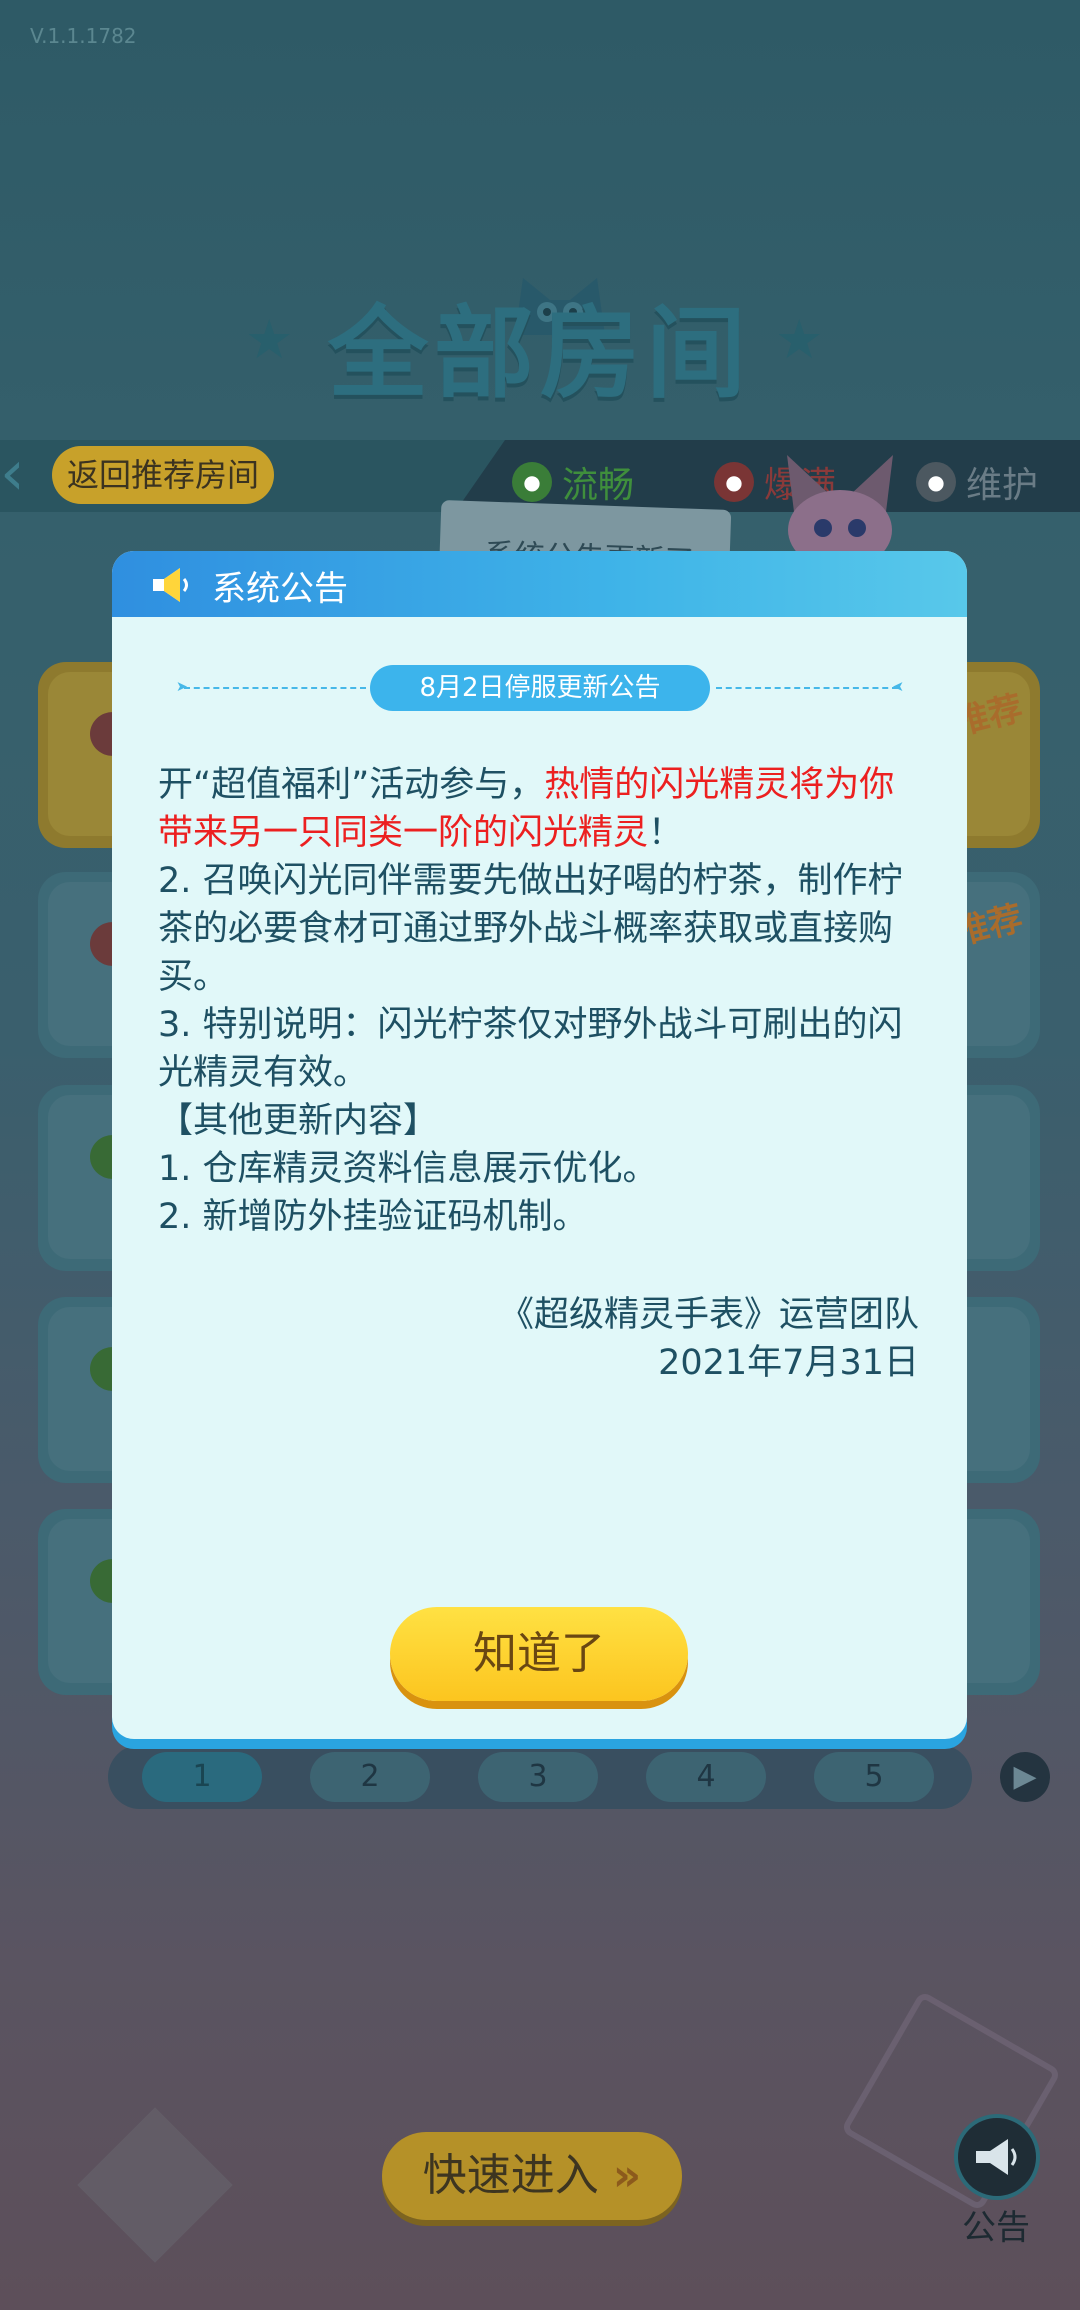 The image size is (1080, 2310). Describe the element at coordinates (373, 1217) in the screenshot. I see `update-item-2: 2. 新增防外挂验证码机制。` at that location.